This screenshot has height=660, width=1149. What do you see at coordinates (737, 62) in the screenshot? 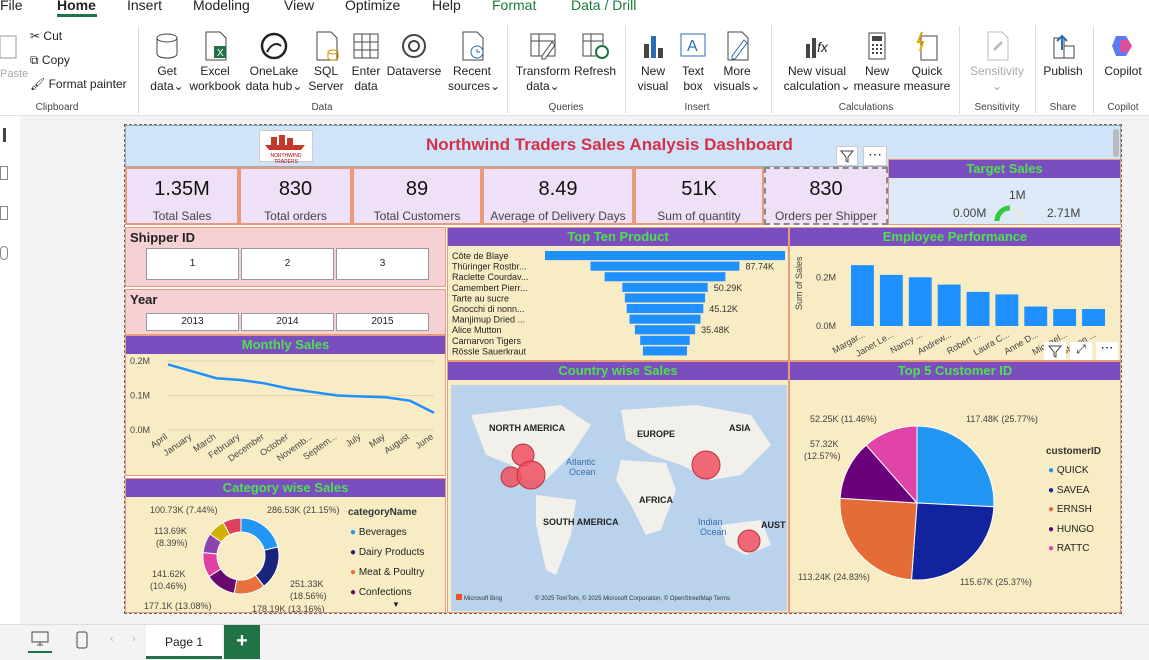
I see `more-visuals-button: More visuals⌄` at bounding box center [737, 62].